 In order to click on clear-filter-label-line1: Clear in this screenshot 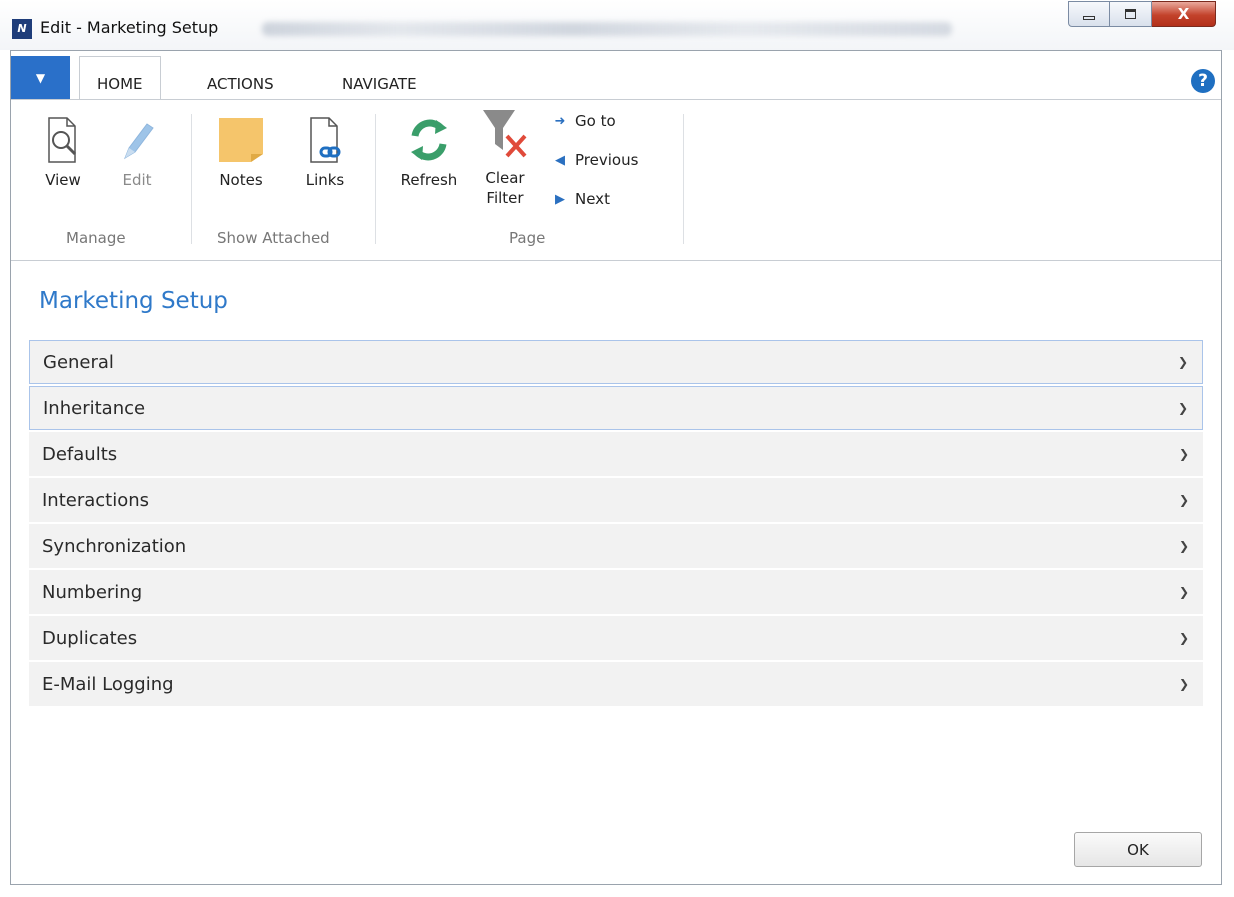, I will do `click(505, 178)`.